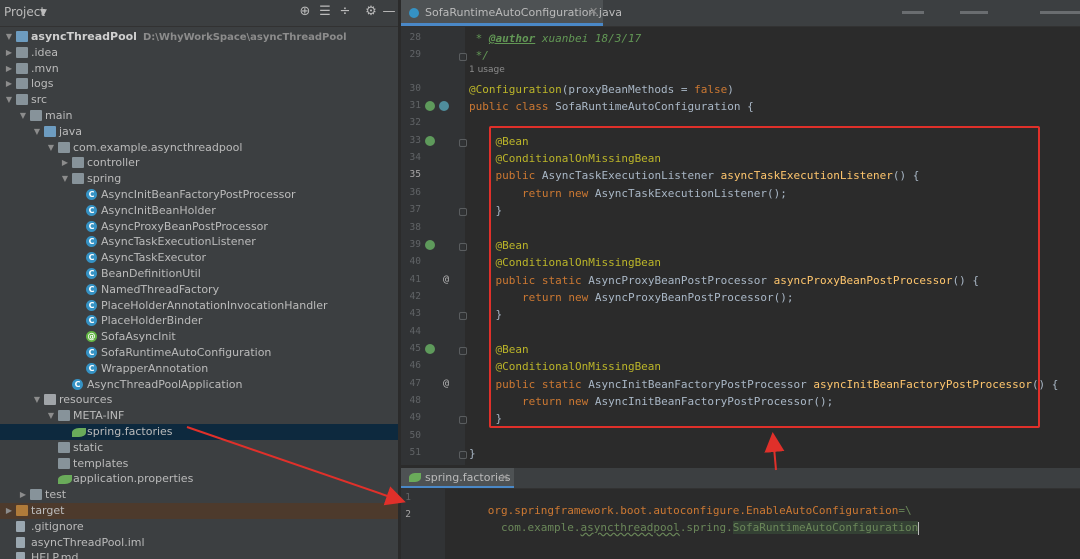 The width and height of the screenshot is (1080, 559). What do you see at coordinates (199, 306) in the screenshot?
I see `tree-item: C PlaceHolderAnnotationInvocationHandler` at bounding box center [199, 306].